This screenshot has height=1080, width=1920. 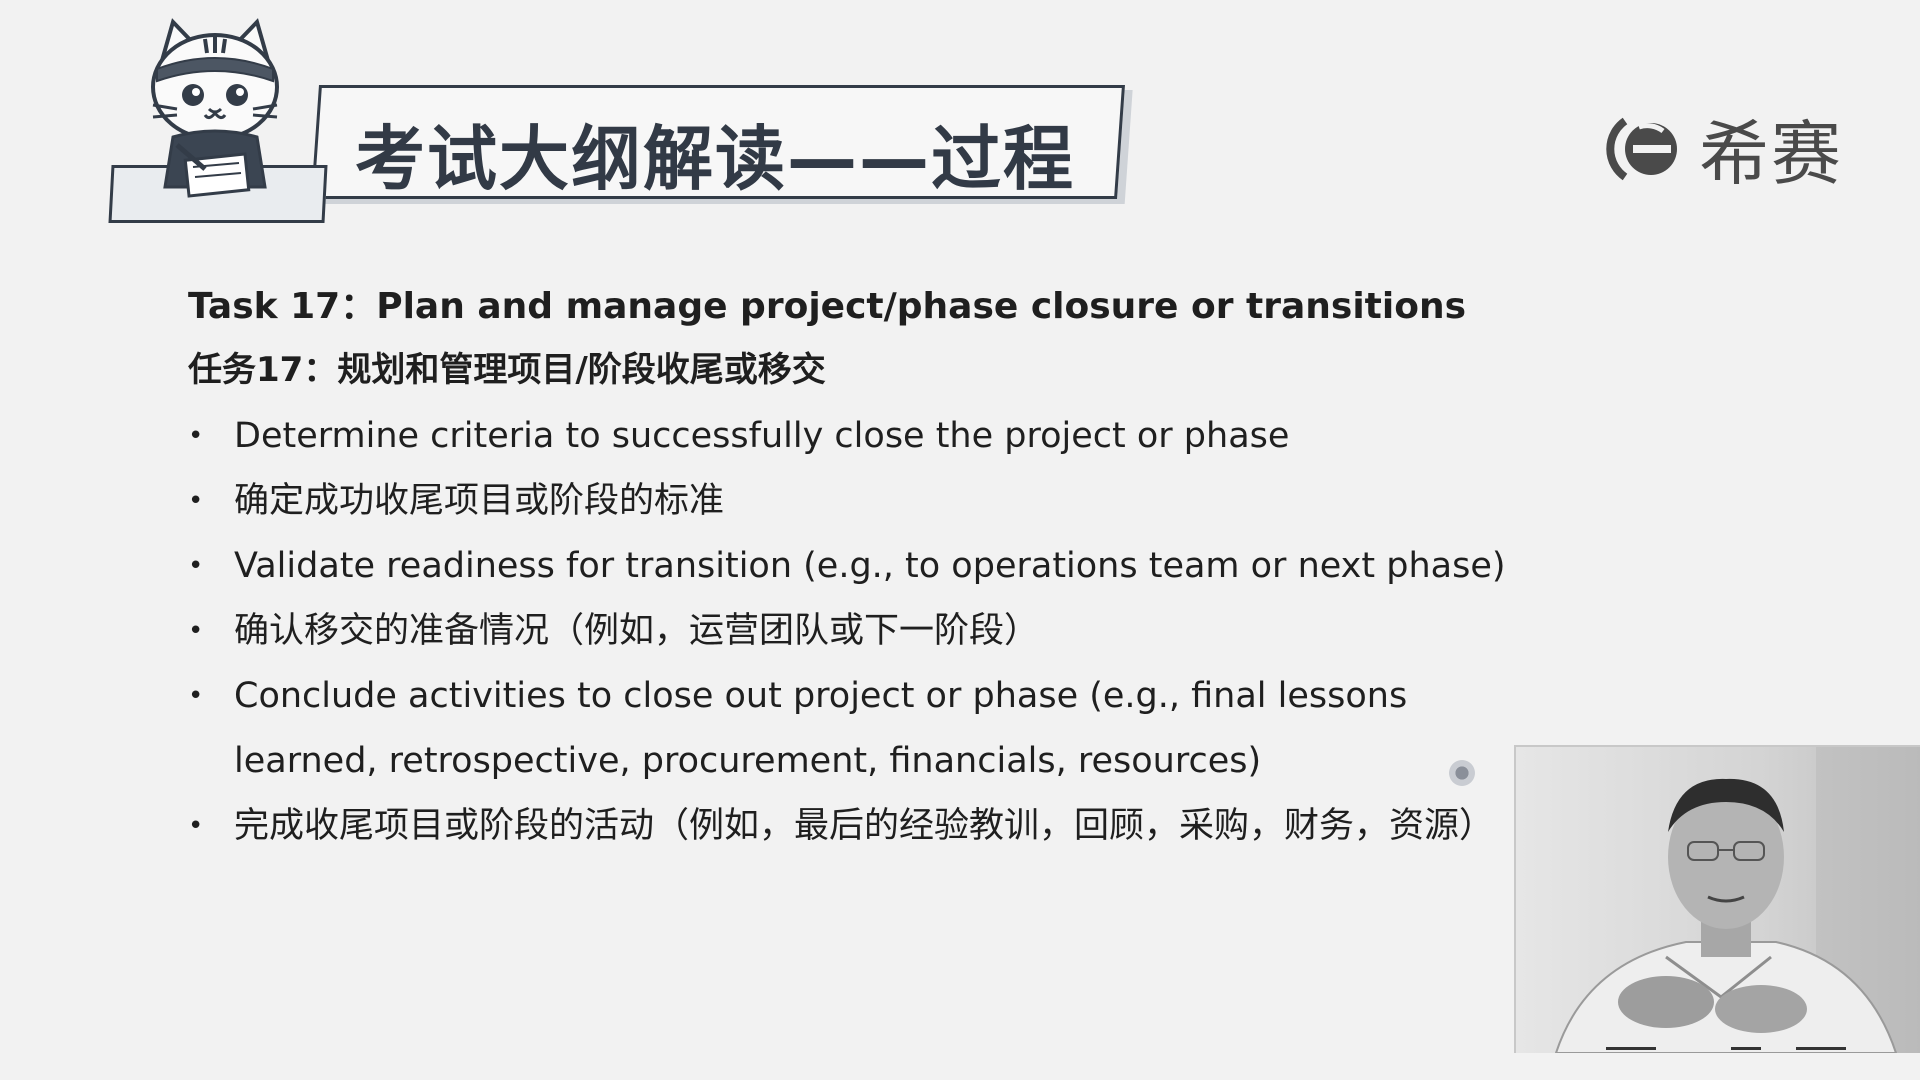 I want to click on pointer-highlight-icon, so click(x=1462, y=773).